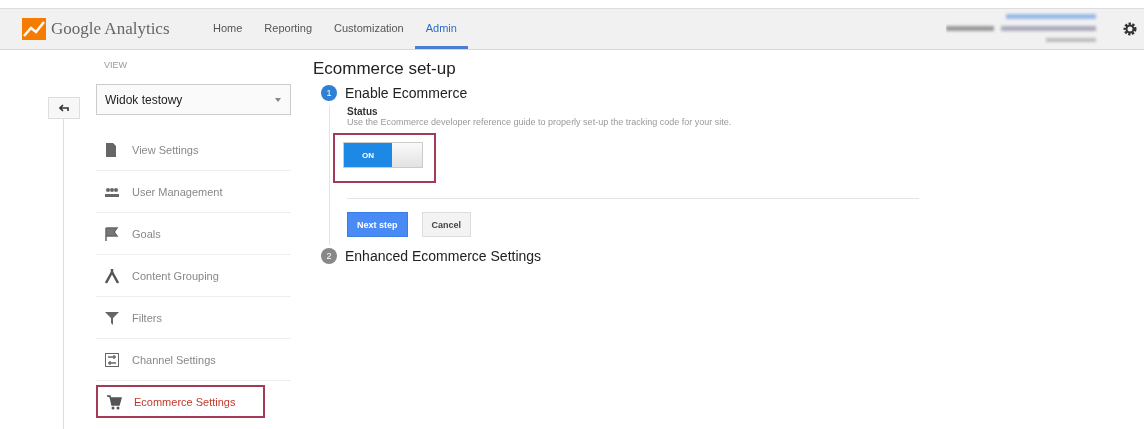  Describe the element at coordinates (540, 122) in the screenshot. I see `help-text: Use the Ecommerce developer reference guide to properly set-up the tracking code for your site.` at that location.